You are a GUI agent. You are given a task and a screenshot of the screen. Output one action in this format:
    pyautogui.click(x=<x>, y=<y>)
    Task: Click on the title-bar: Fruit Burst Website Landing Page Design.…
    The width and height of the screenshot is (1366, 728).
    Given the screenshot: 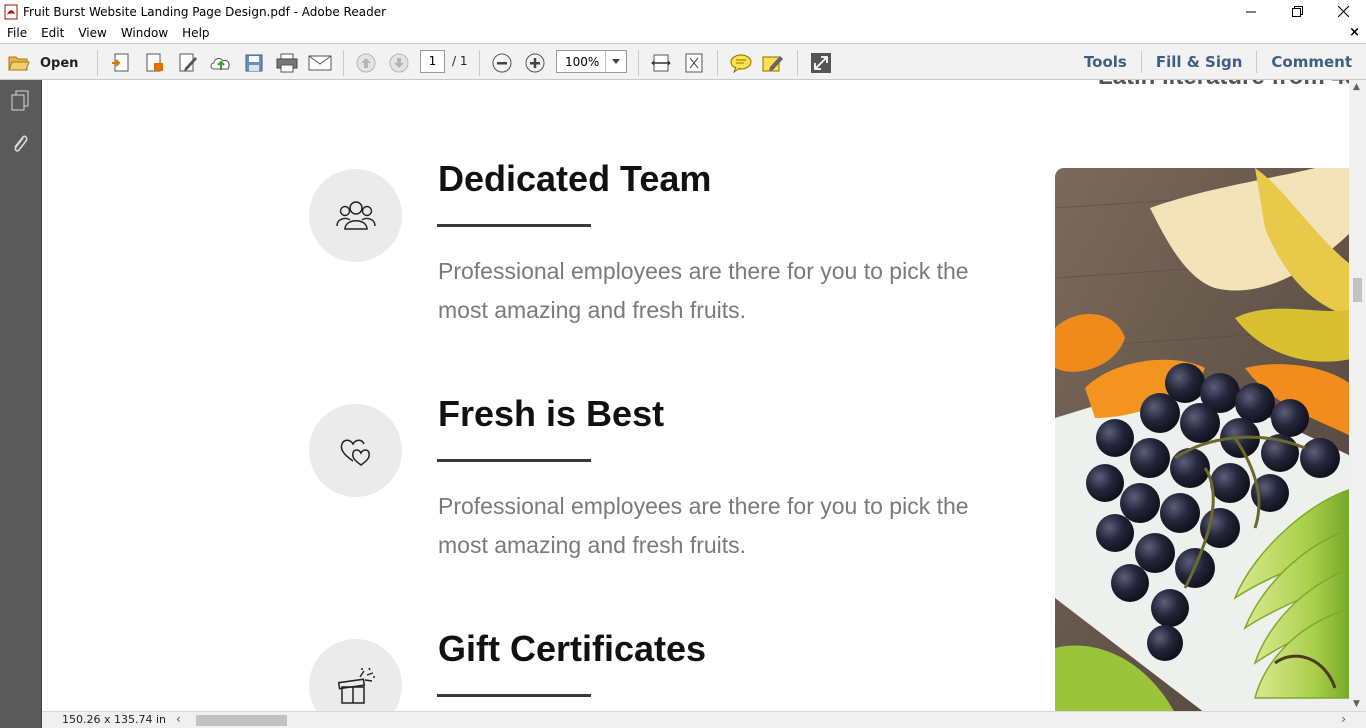 What is the action you would take?
    pyautogui.click(x=683, y=11)
    